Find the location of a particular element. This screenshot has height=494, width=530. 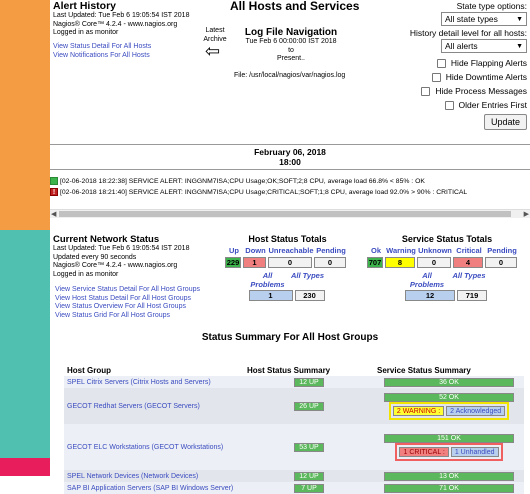

status-summary-title: Status Summary For All Host Groups is located at coordinates (290, 337).